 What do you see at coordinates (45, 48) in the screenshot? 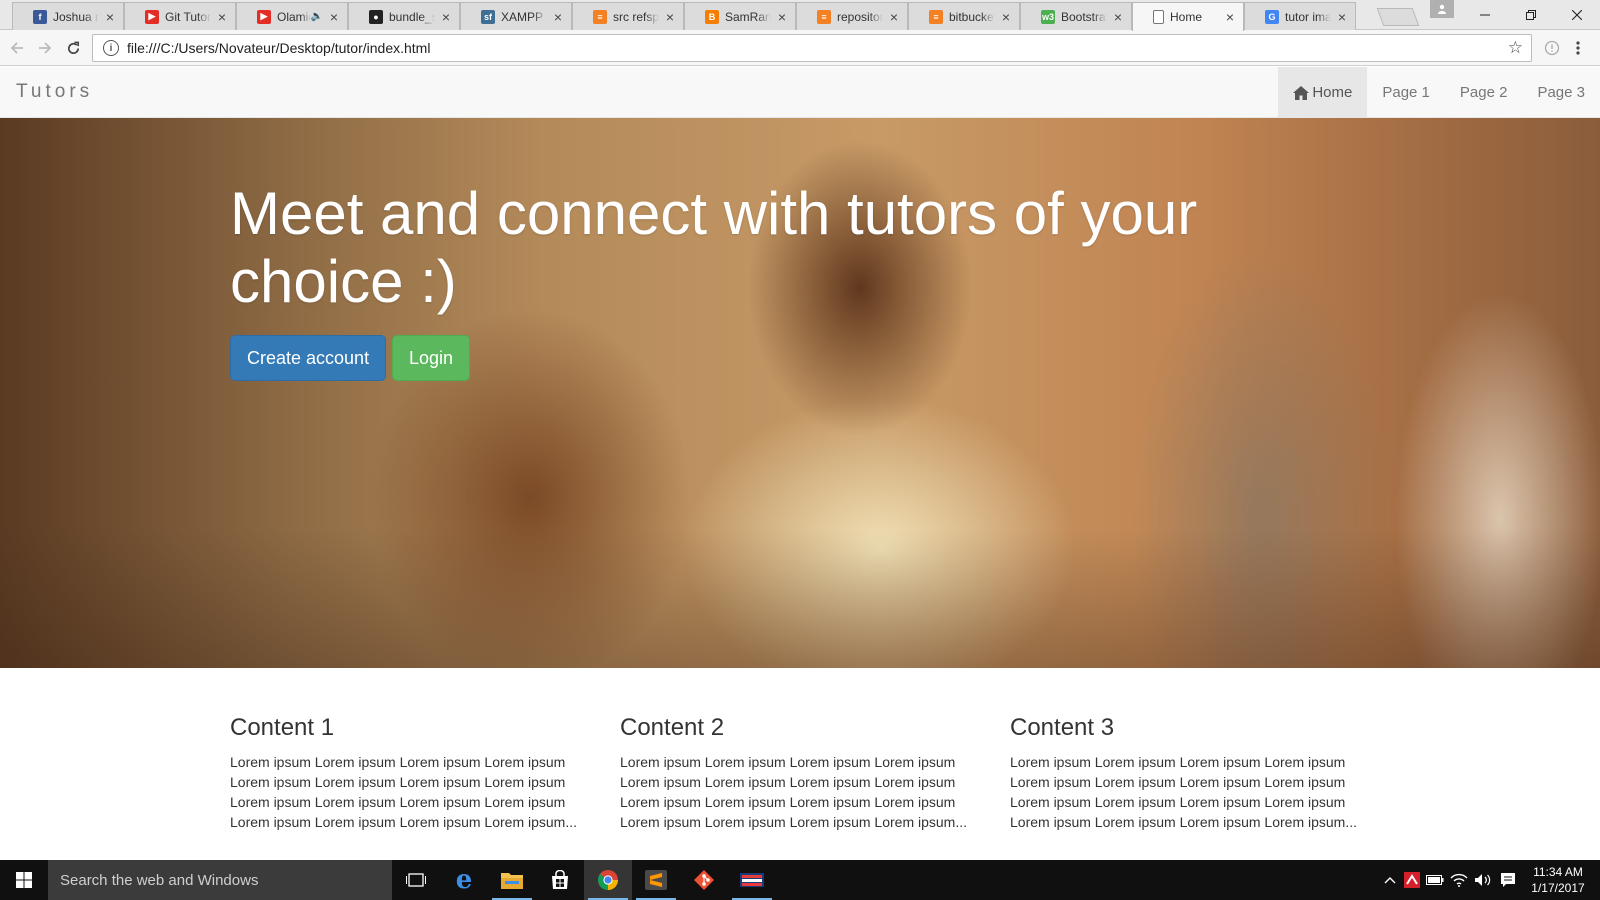
I see `forward-button` at bounding box center [45, 48].